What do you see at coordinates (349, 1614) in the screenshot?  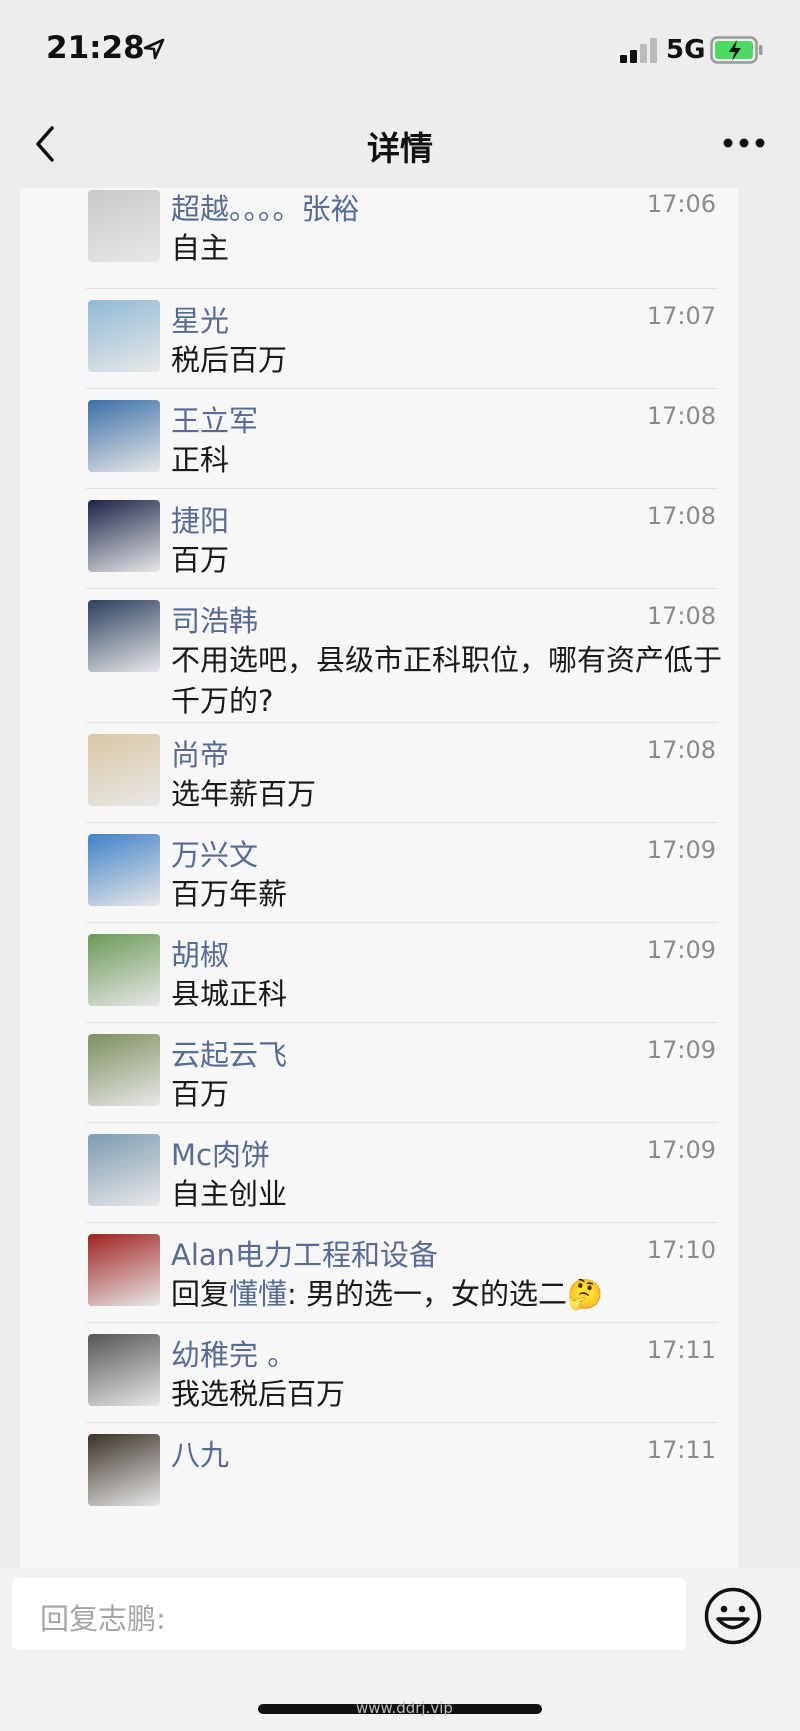 I see `reply-input: 回复志鹏:` at bounding box center [349, 1614].